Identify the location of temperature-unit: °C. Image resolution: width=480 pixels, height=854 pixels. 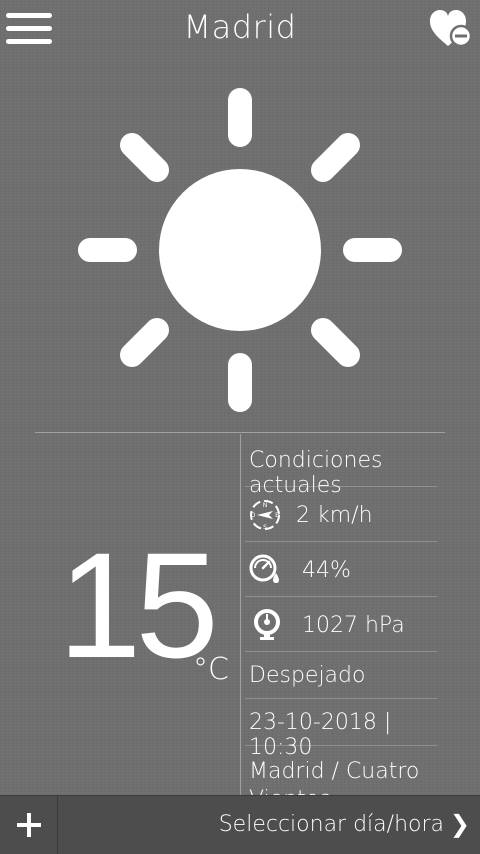
(211, 669).